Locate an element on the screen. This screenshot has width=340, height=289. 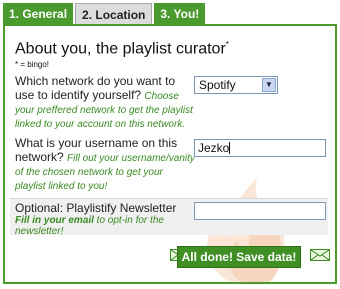
envelope-icon is located at coordinates (320, 255).